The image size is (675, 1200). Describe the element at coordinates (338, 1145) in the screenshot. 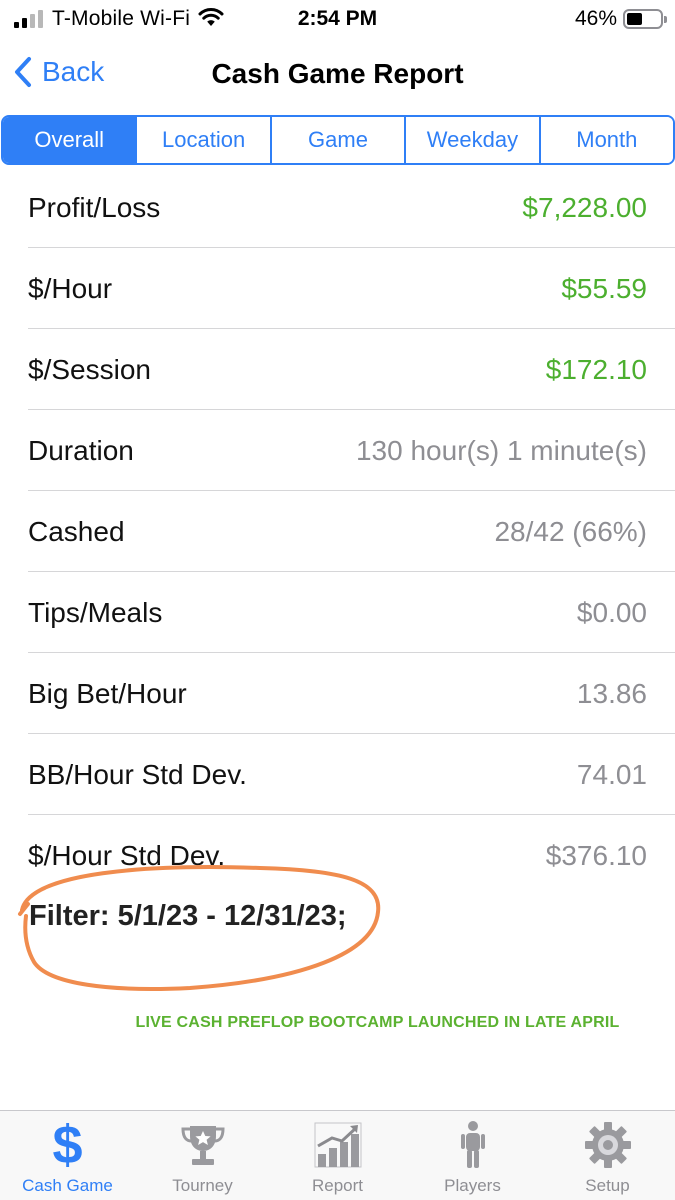

I see `chart-icon` at that location.